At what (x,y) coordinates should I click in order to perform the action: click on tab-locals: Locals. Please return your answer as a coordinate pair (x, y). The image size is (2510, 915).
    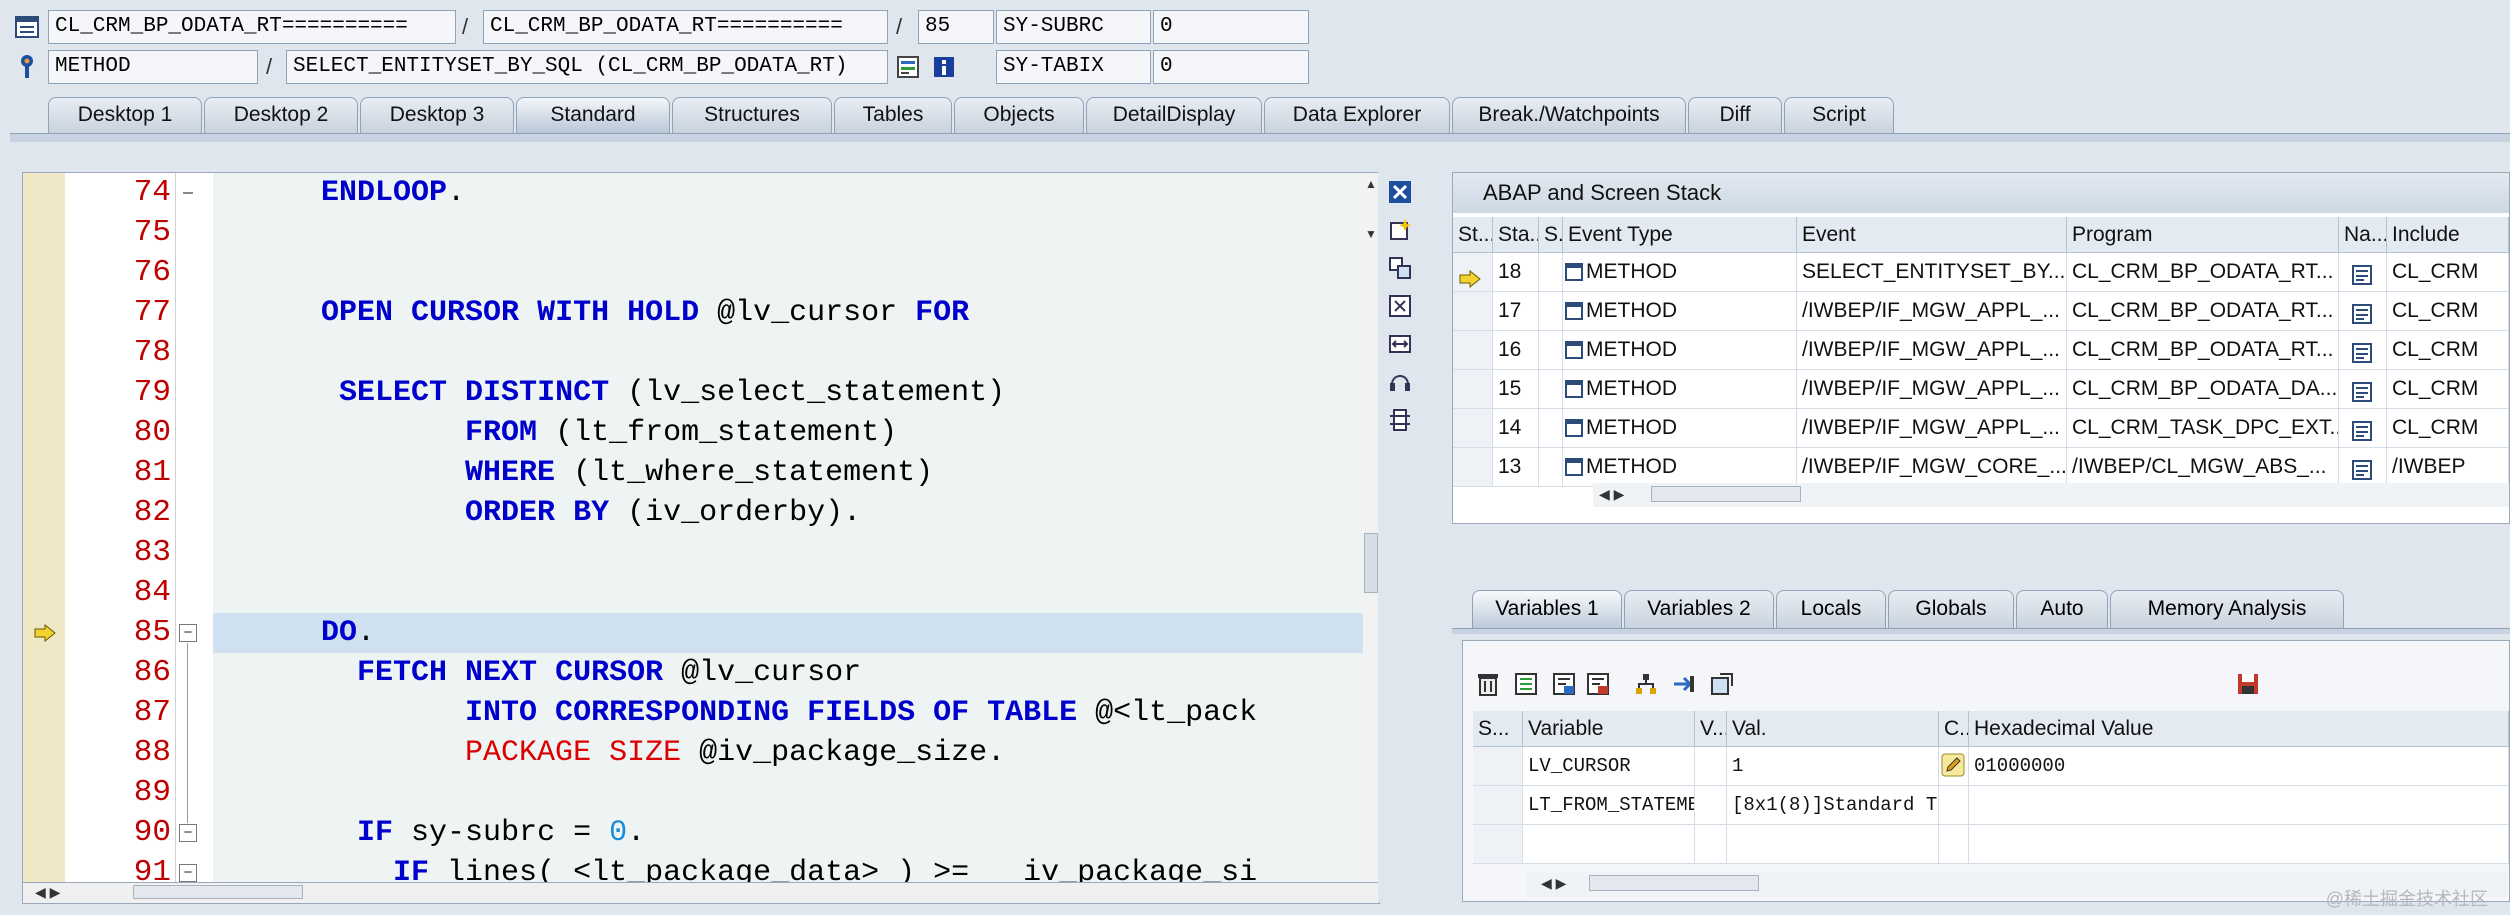
    Looking at the image, I should click on (1831, 609).